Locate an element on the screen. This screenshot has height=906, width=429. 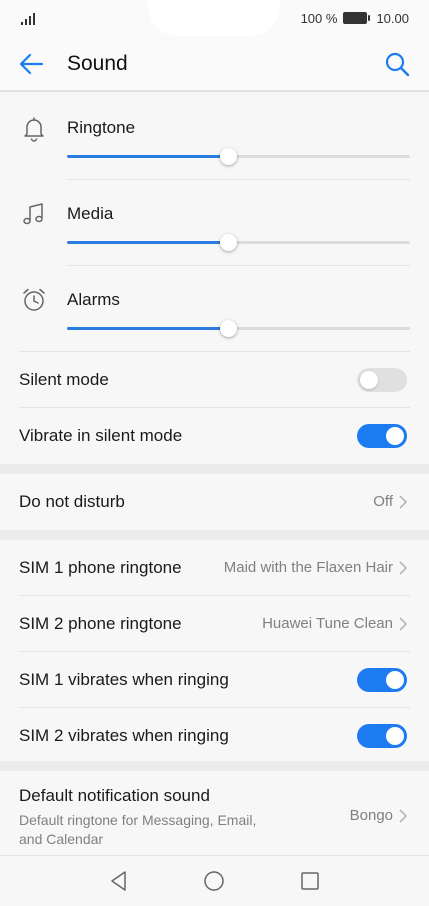
status-right: 100 % 10.00 is located at coordinates (355, 18).